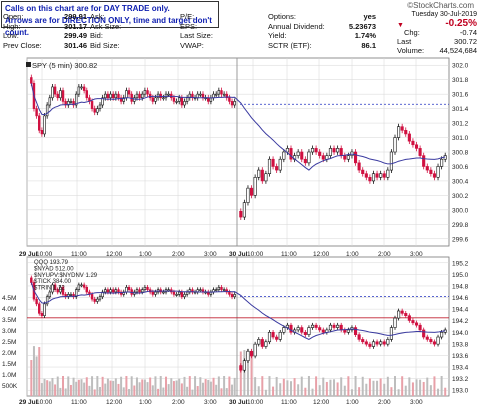 The width and height of the screenshot is (480, 406). What do you see at coordinates (460, 333) in the screenshot?
I see `qqq-tick-label: 194.0` at bounding box center [460, 333].